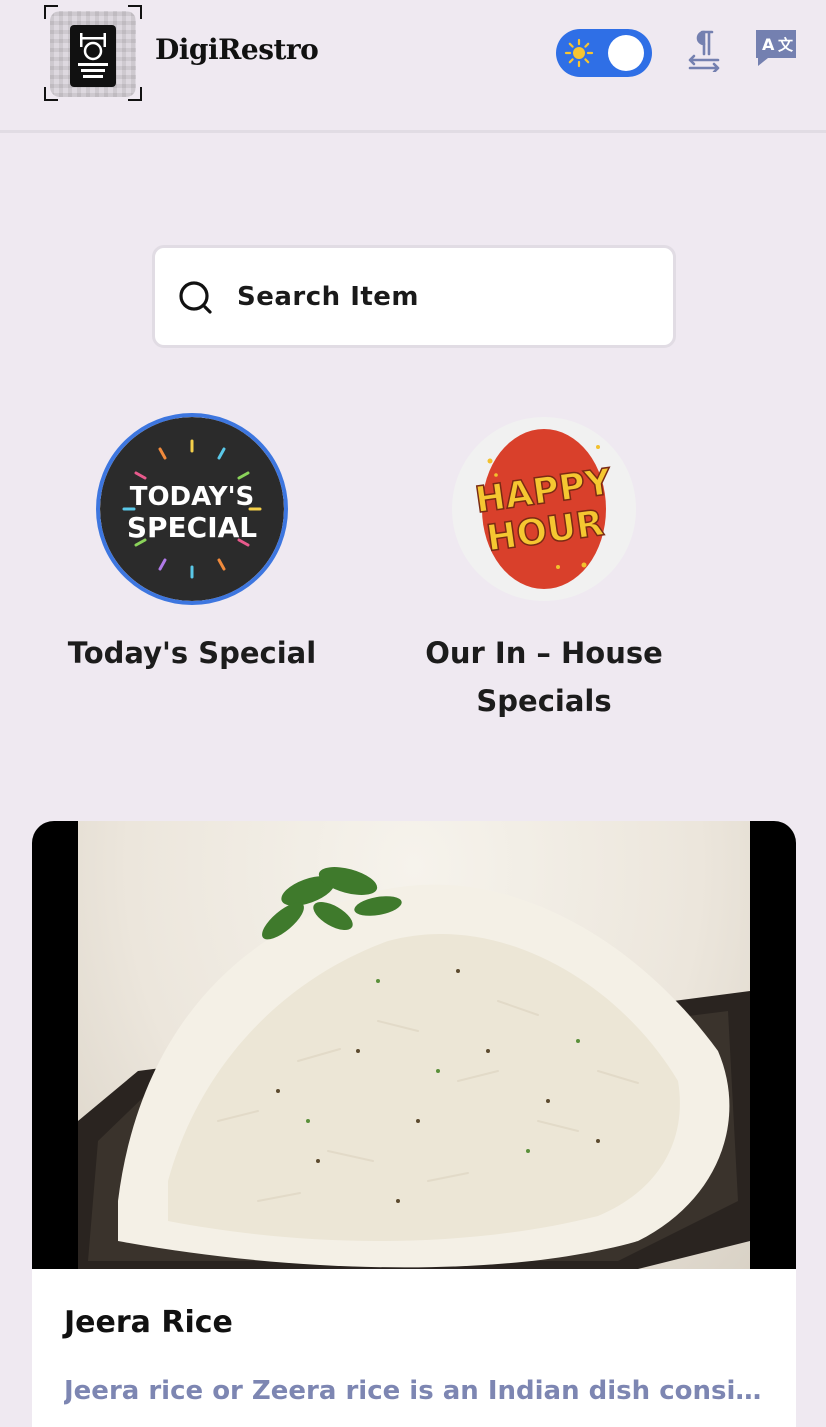 The image size is (826, 1427). I want to click on category-in-house-specials: HAPPY HOUR Our In – House Specials, so click(544, 571).